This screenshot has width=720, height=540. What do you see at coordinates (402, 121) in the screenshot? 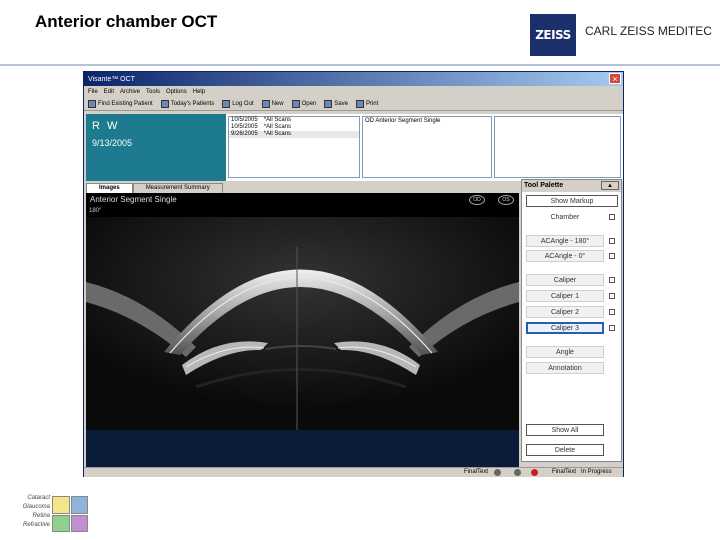
I see `scan-item: OD Anterior Segment Single` at bounding box center [402, 121].